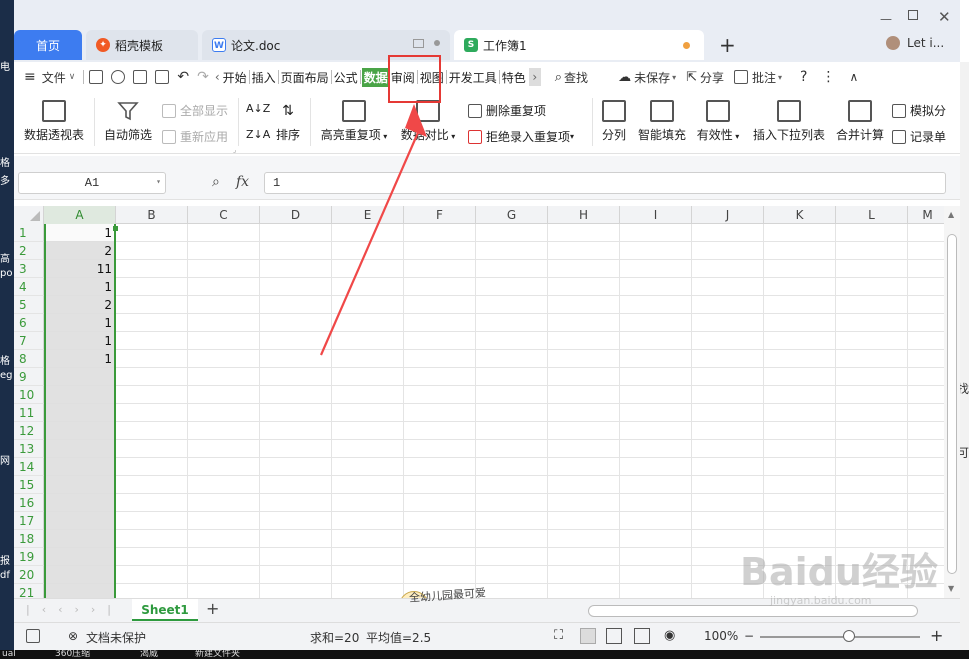  I want to click on avatar, so click(893, 43).